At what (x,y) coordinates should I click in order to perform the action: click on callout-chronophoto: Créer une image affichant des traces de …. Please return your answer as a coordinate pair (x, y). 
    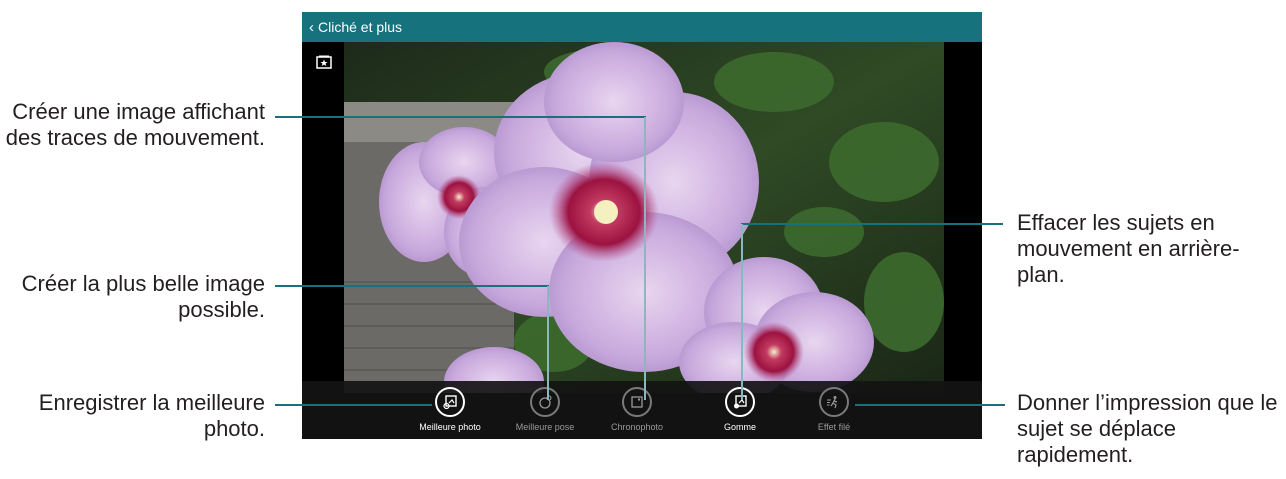
    Looking at the image, I should click on (135, 124).